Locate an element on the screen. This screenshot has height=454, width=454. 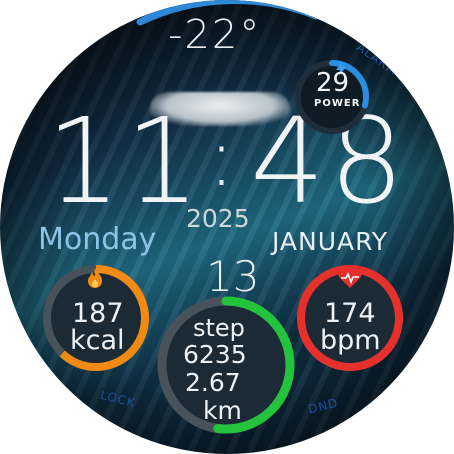
steps-label: step is located at coordinates (219, 328).